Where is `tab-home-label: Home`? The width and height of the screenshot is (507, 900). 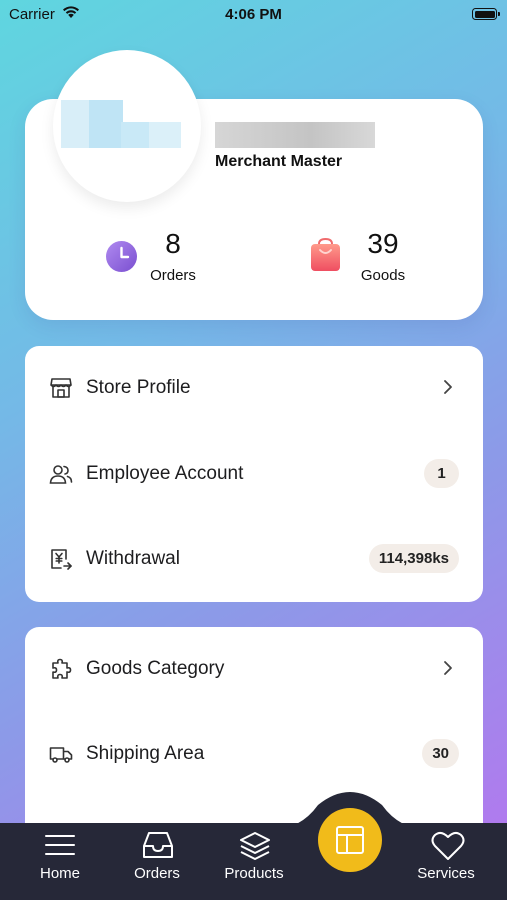 tab-home-label: Home is located at coordinates (59, 873).